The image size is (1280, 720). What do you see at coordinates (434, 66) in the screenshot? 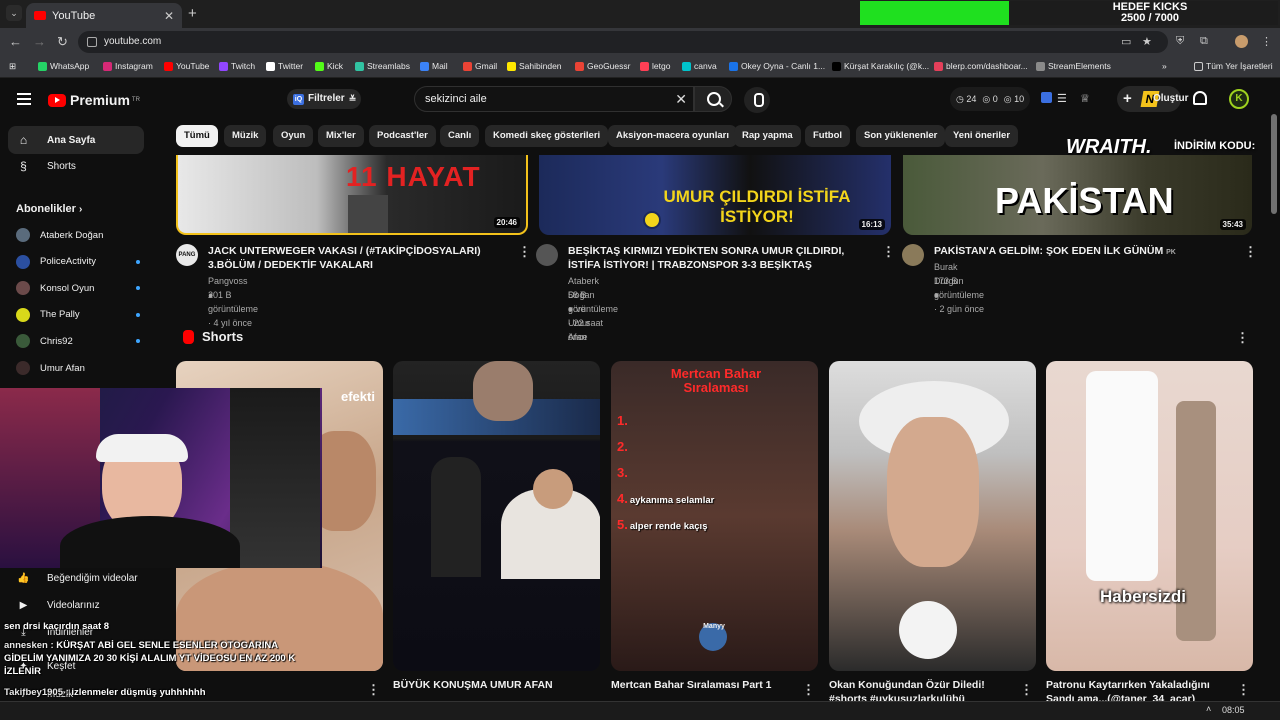
I see `bookmark-item: Mail` at bounding box center [434, 66].